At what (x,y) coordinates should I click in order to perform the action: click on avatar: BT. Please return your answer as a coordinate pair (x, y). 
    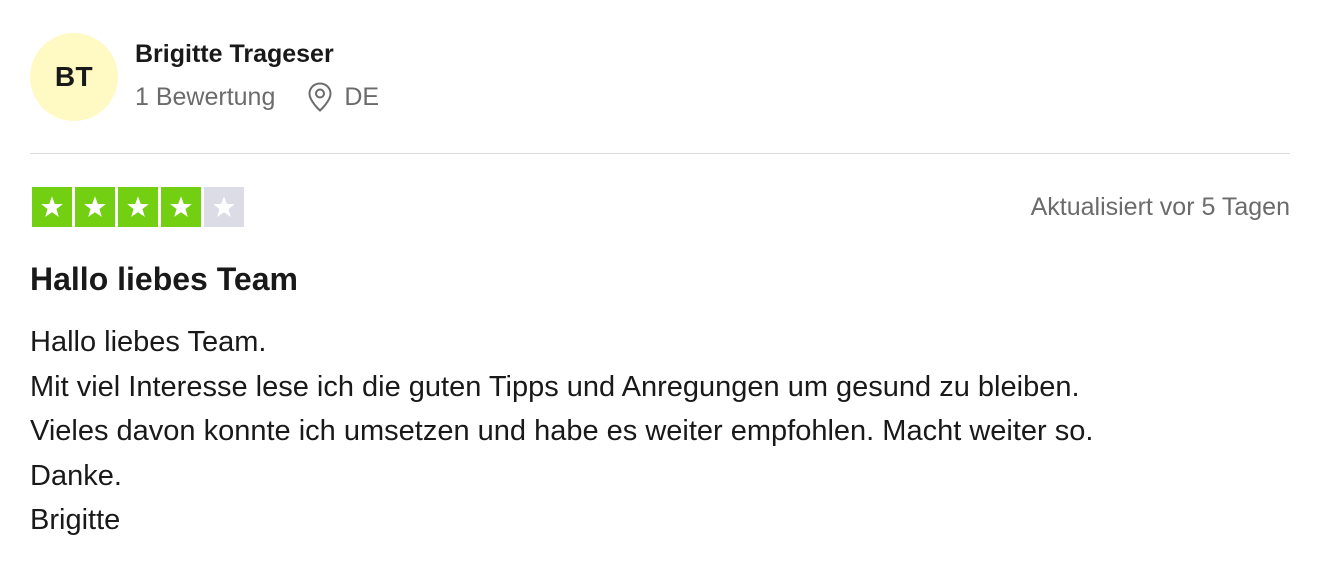
    Looking at the image, I should click on (74, 77).